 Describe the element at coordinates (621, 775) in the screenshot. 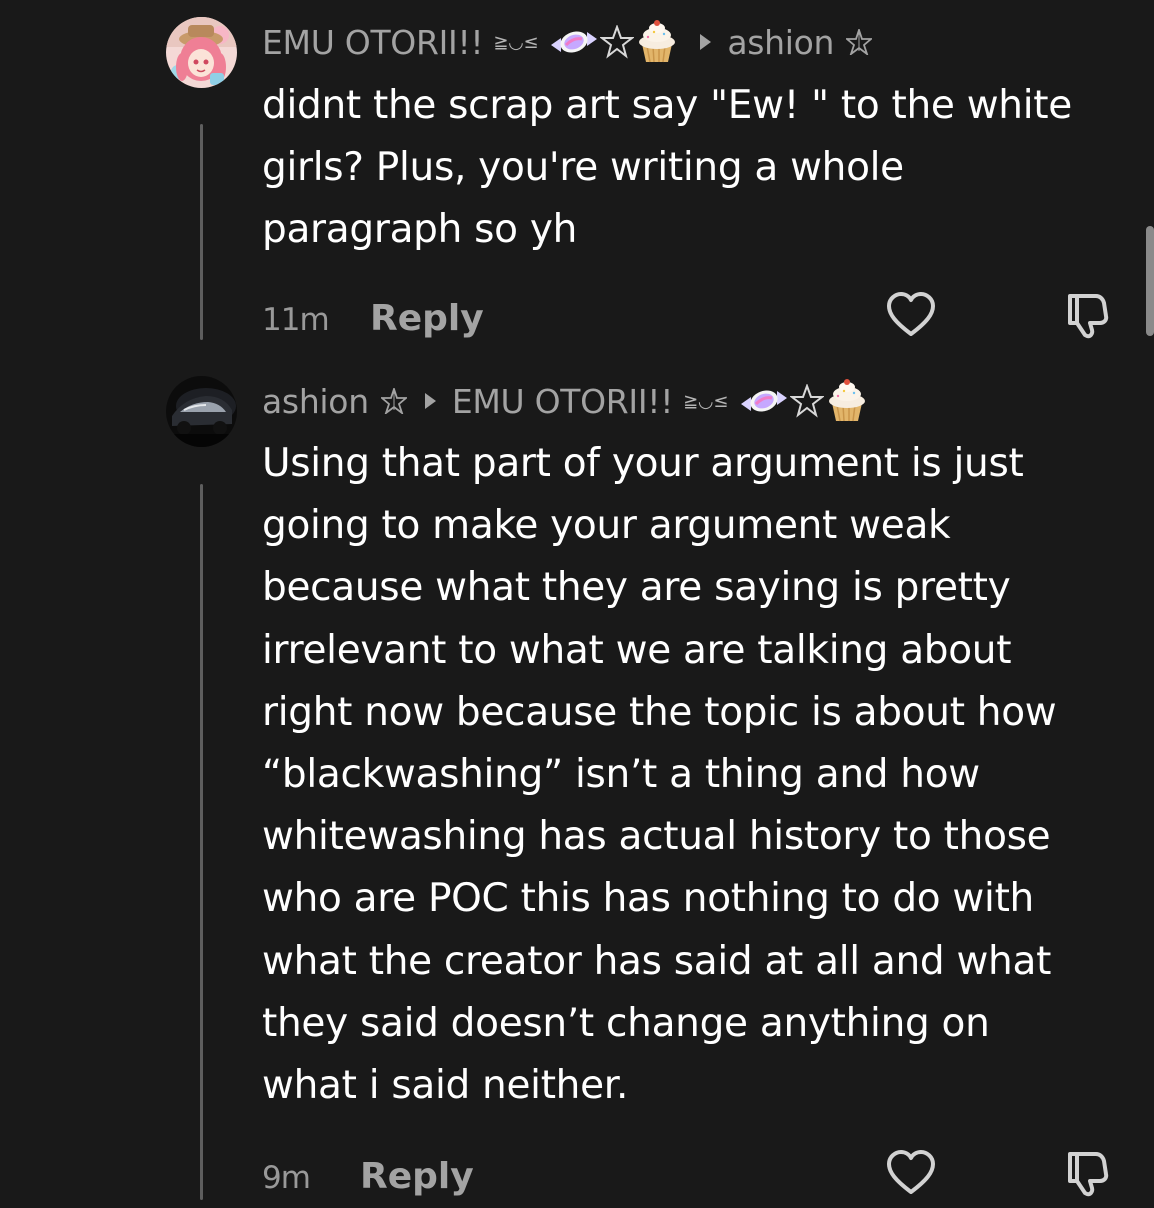

I see `text-line: “blackwashing” isn’t a thing and how` at that location.